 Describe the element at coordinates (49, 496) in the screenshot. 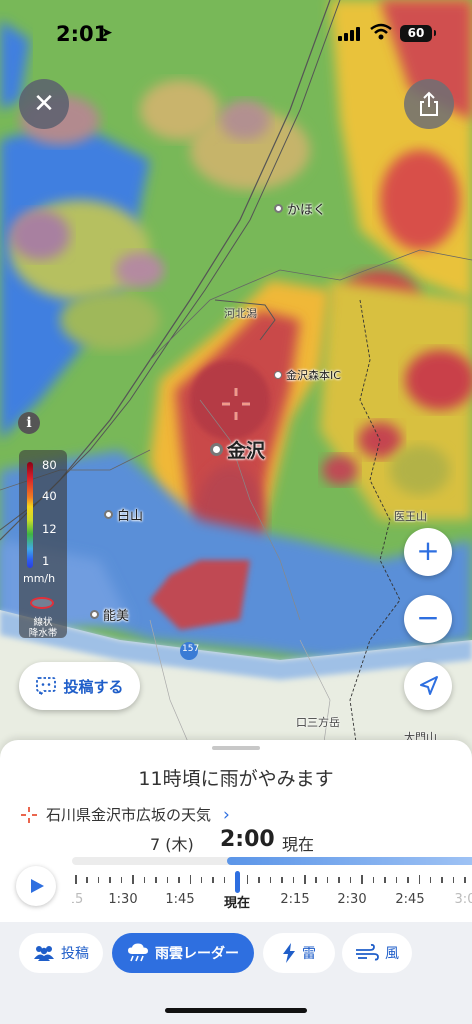

I see `legend-value: 40` at that location.